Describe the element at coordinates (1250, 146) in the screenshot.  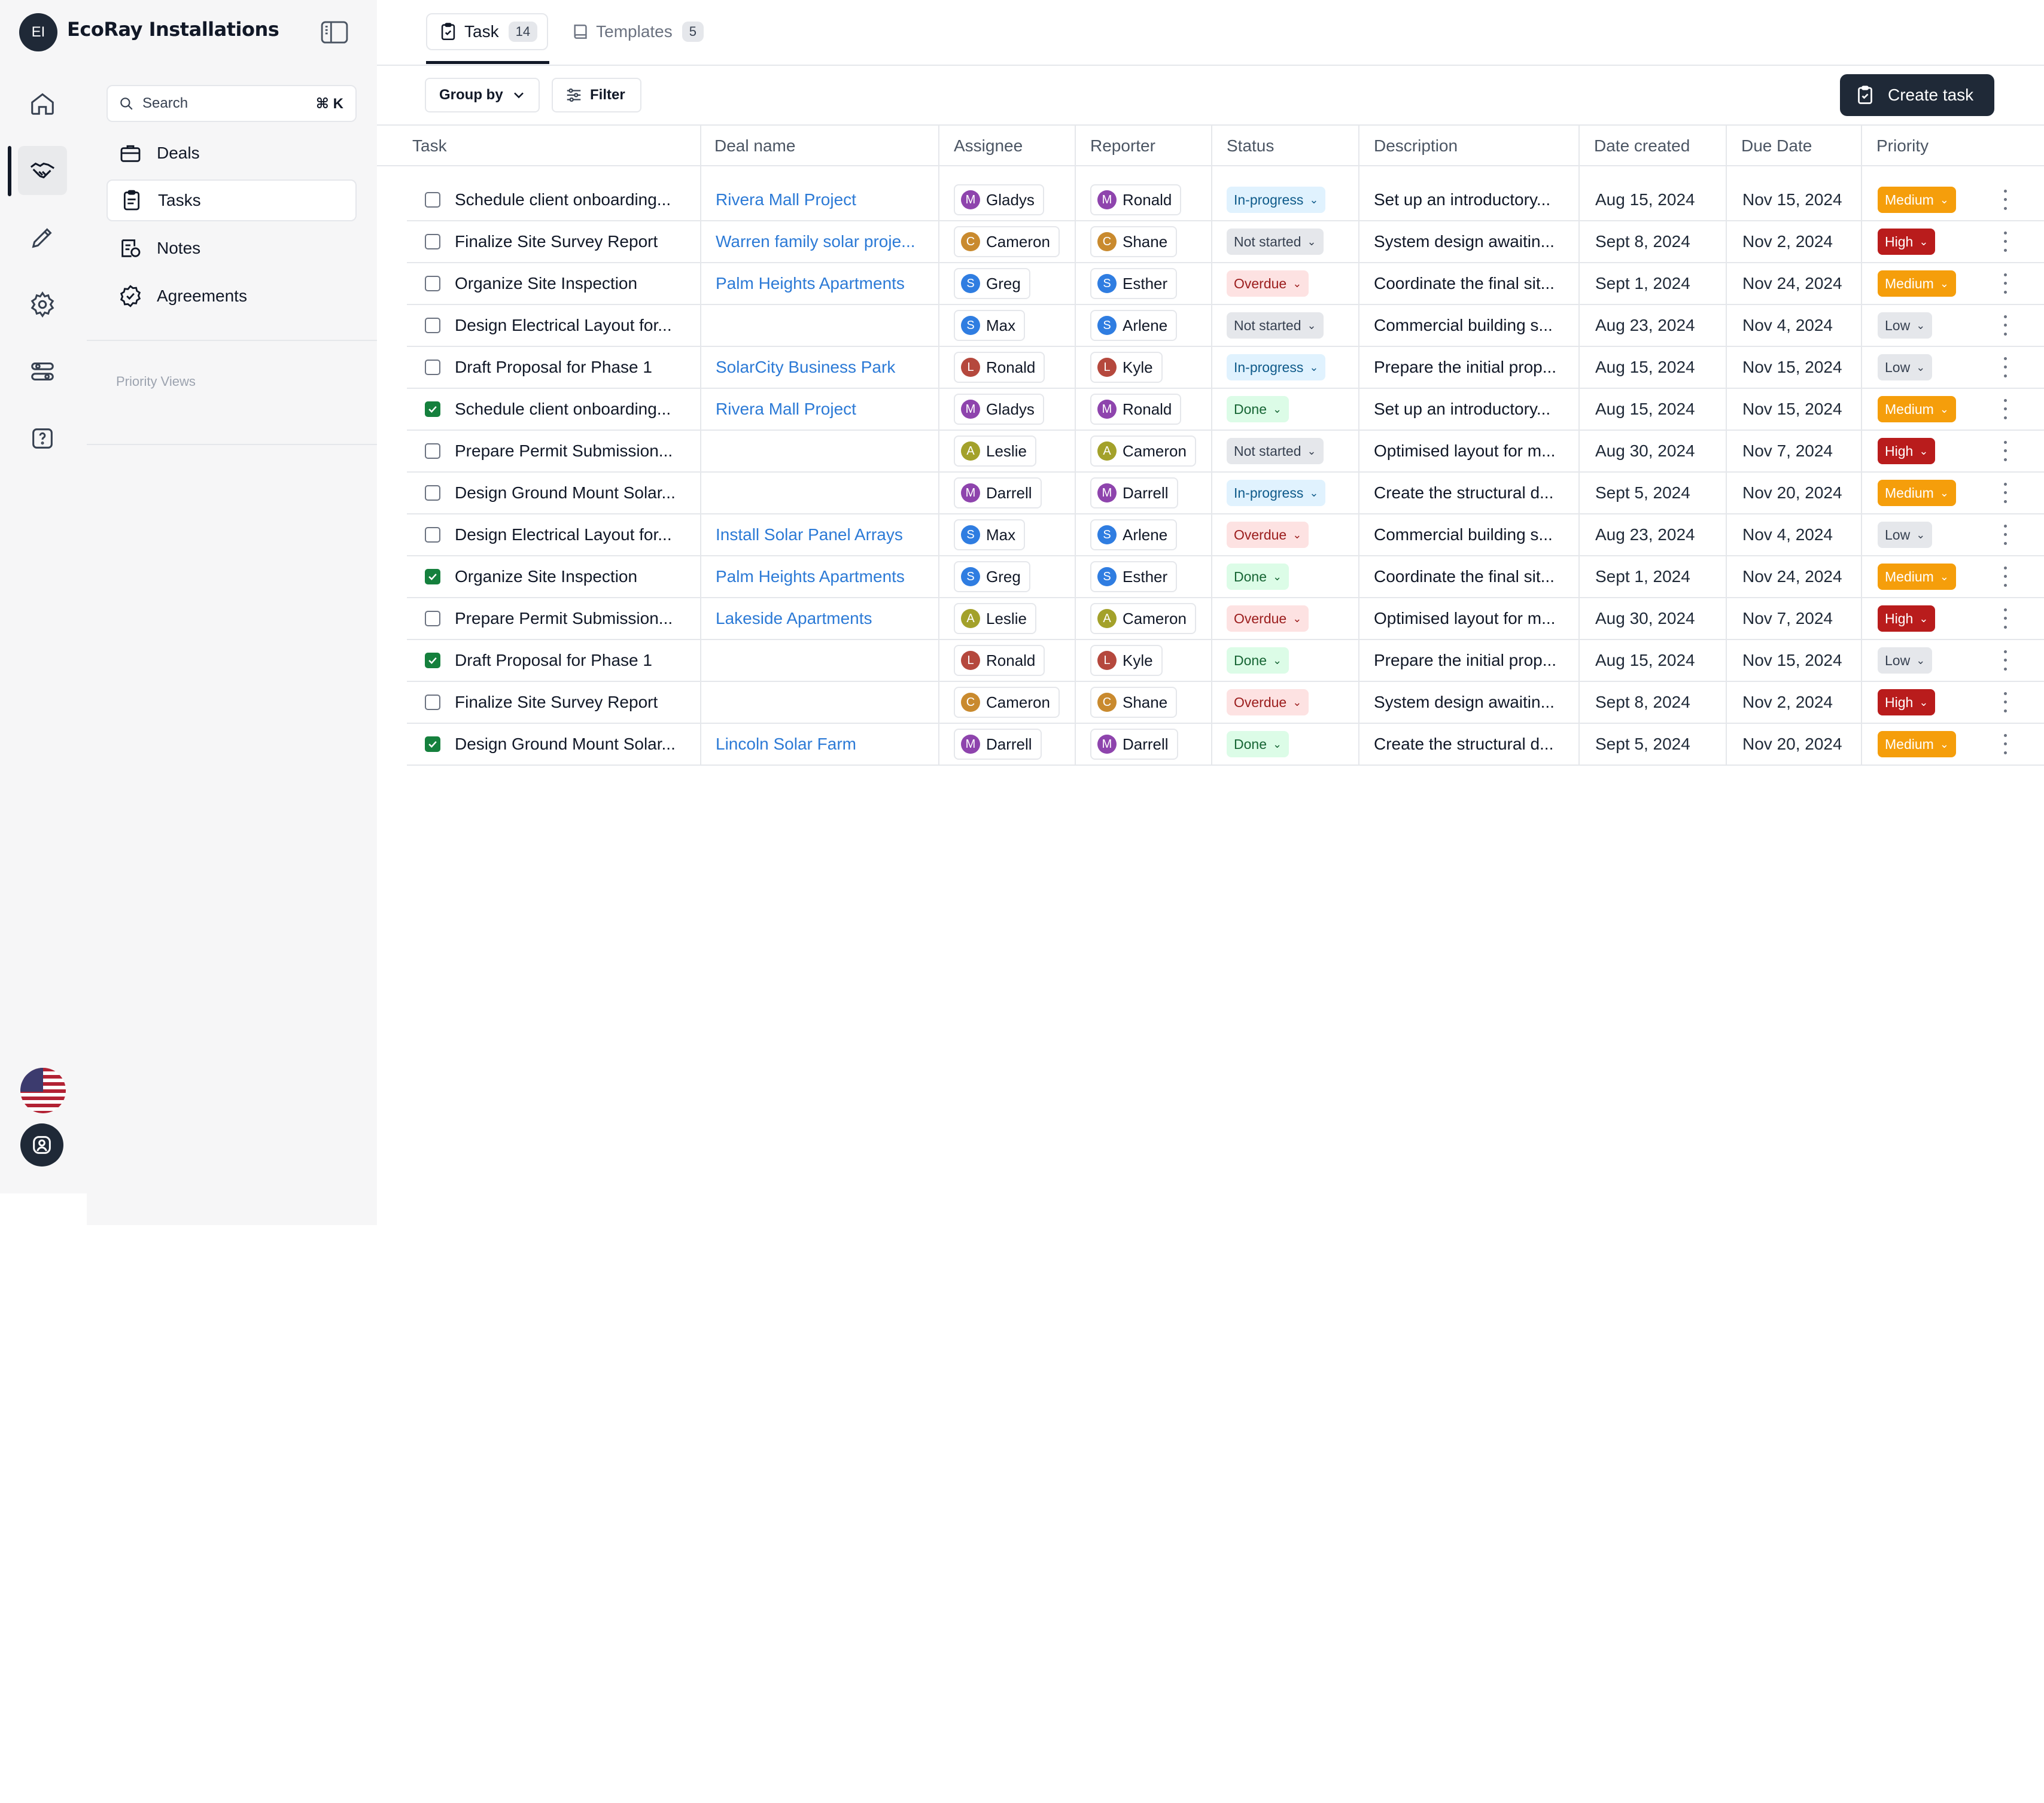
I see `column-header-status: Status` at that location.